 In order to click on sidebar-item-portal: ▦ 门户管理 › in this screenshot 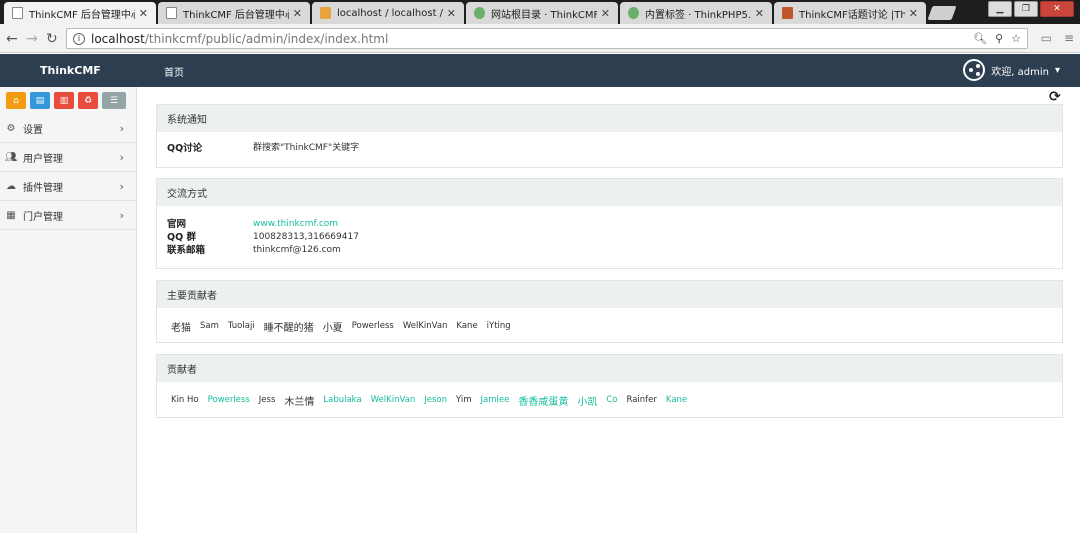, I will do `click(68, 215)`.